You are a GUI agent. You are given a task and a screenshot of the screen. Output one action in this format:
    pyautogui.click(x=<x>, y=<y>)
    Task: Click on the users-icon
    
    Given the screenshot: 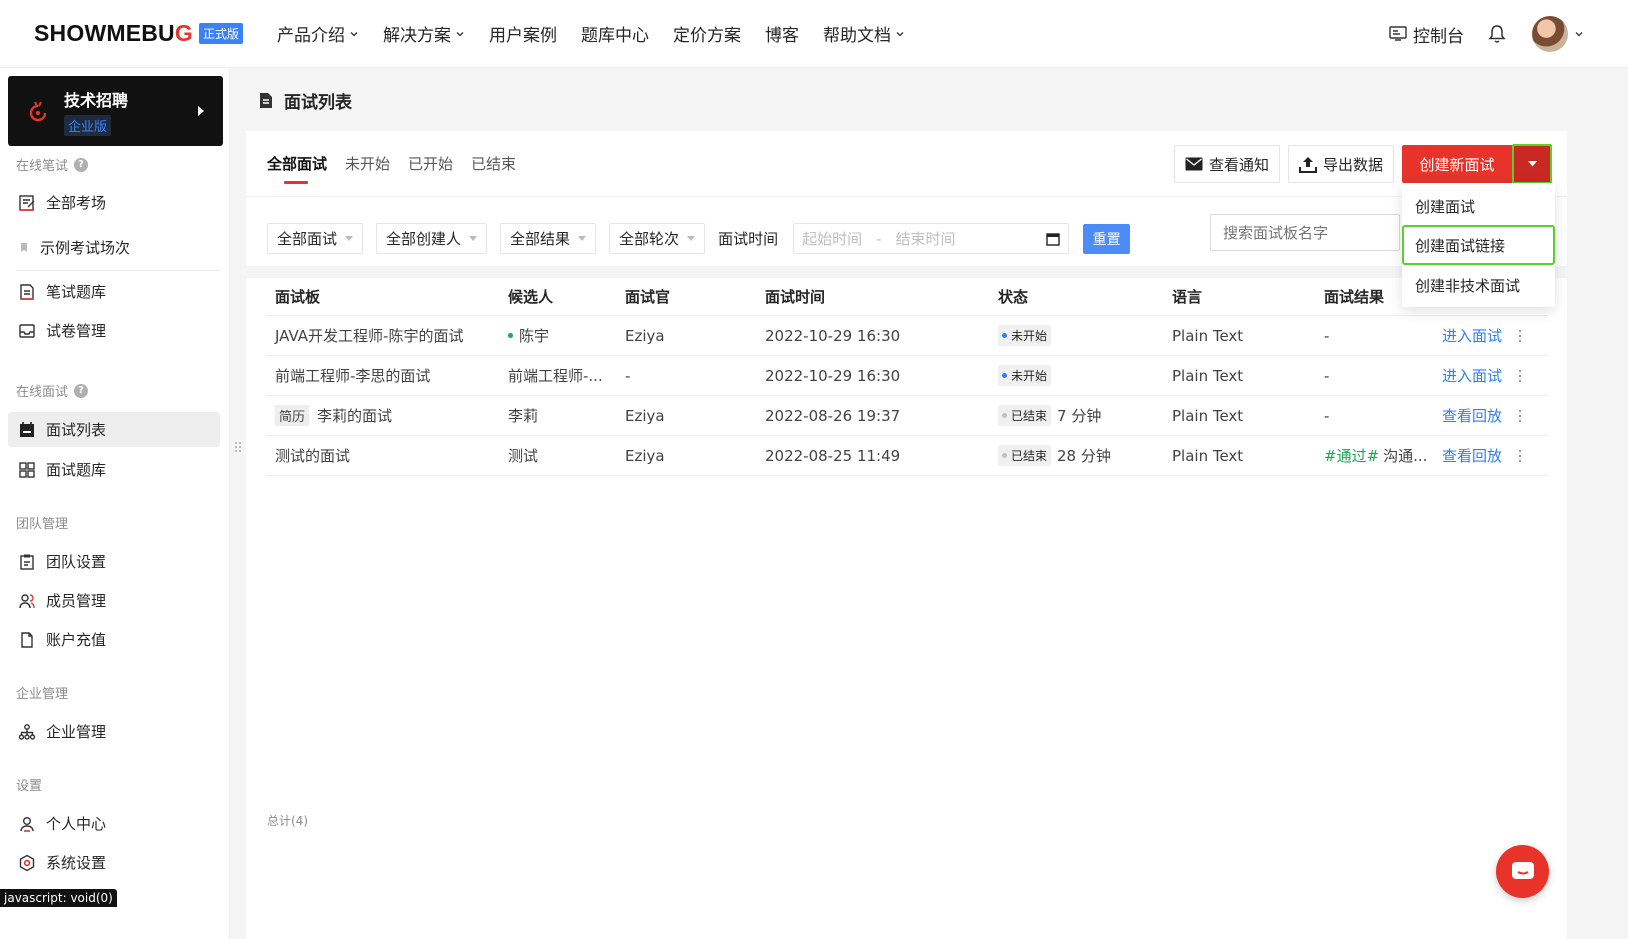 What is the action you would take?
    pyautogui.click(x=27, y=600)
    